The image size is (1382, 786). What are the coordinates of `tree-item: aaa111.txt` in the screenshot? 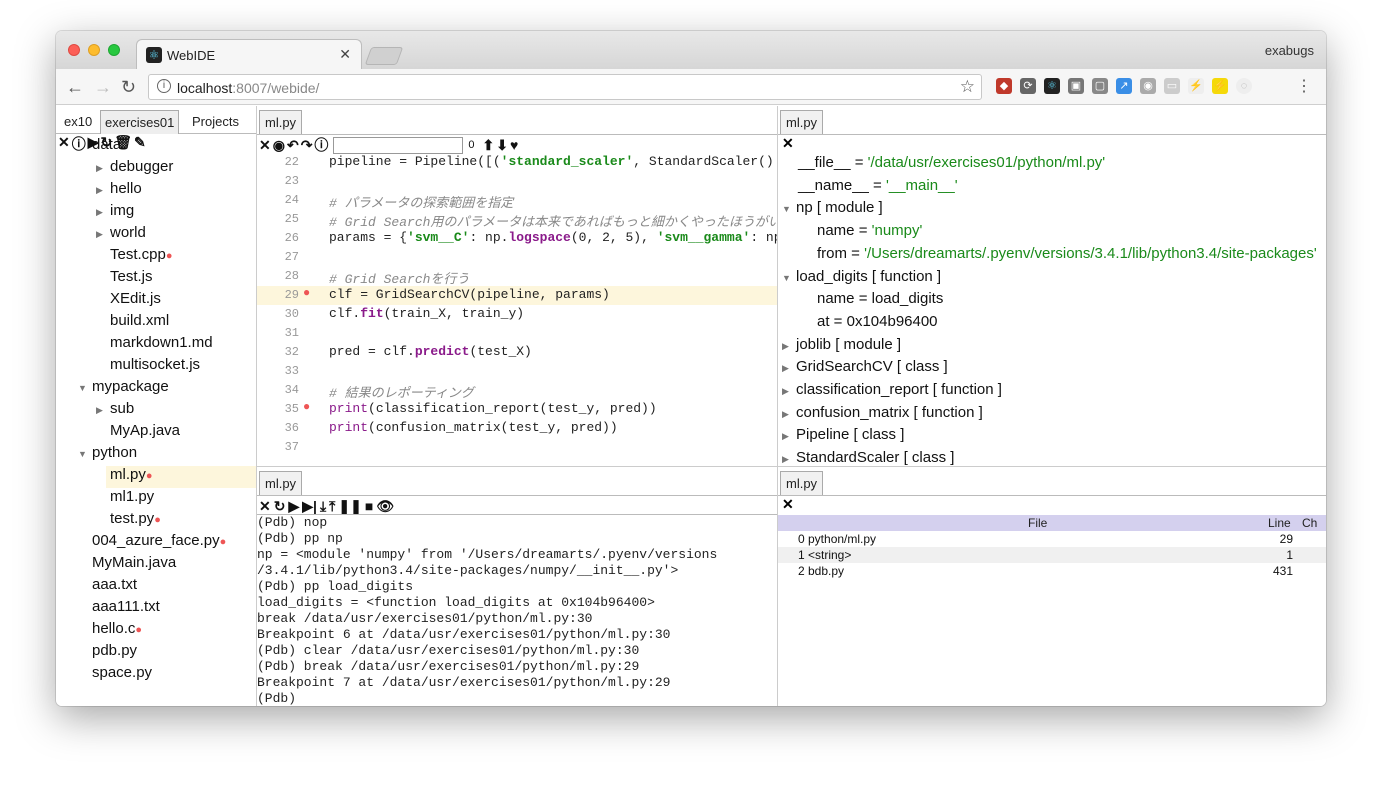 It's located at (119, 609).